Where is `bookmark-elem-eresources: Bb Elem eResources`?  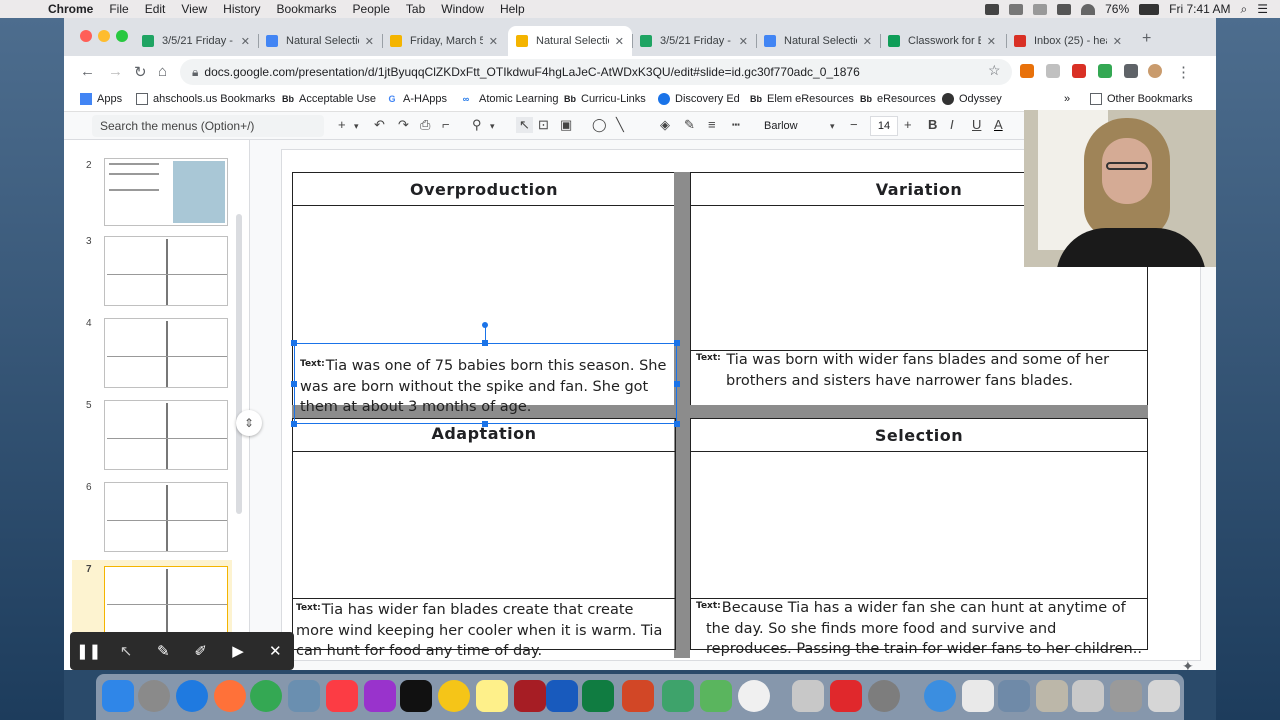 bookmark-elem-eresources: Bb Elem eResources is located at coordinates (802, 99).